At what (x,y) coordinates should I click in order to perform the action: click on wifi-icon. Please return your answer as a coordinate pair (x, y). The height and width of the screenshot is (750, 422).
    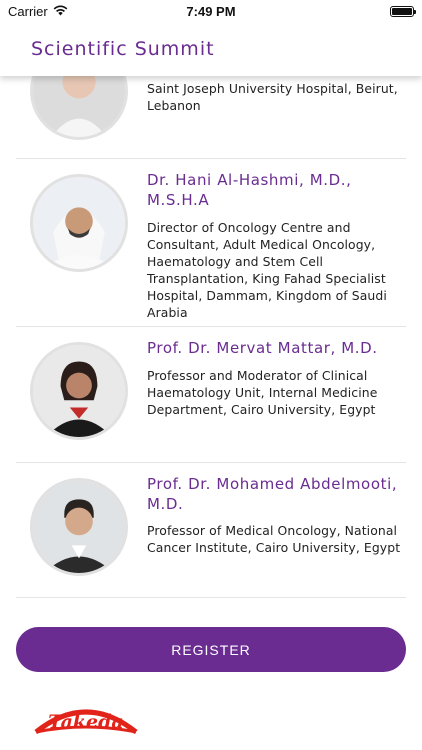
    Looking at the image, I should click on (60, 11).